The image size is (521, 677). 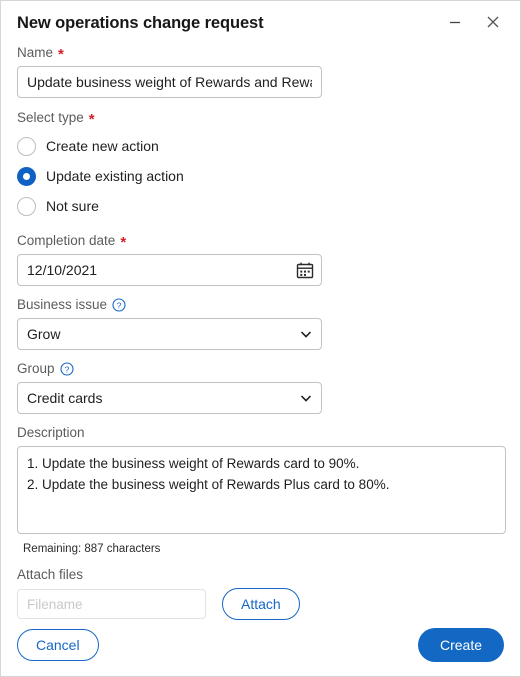 I want to click on description-label-text: Description, so click(x=51, y=432).